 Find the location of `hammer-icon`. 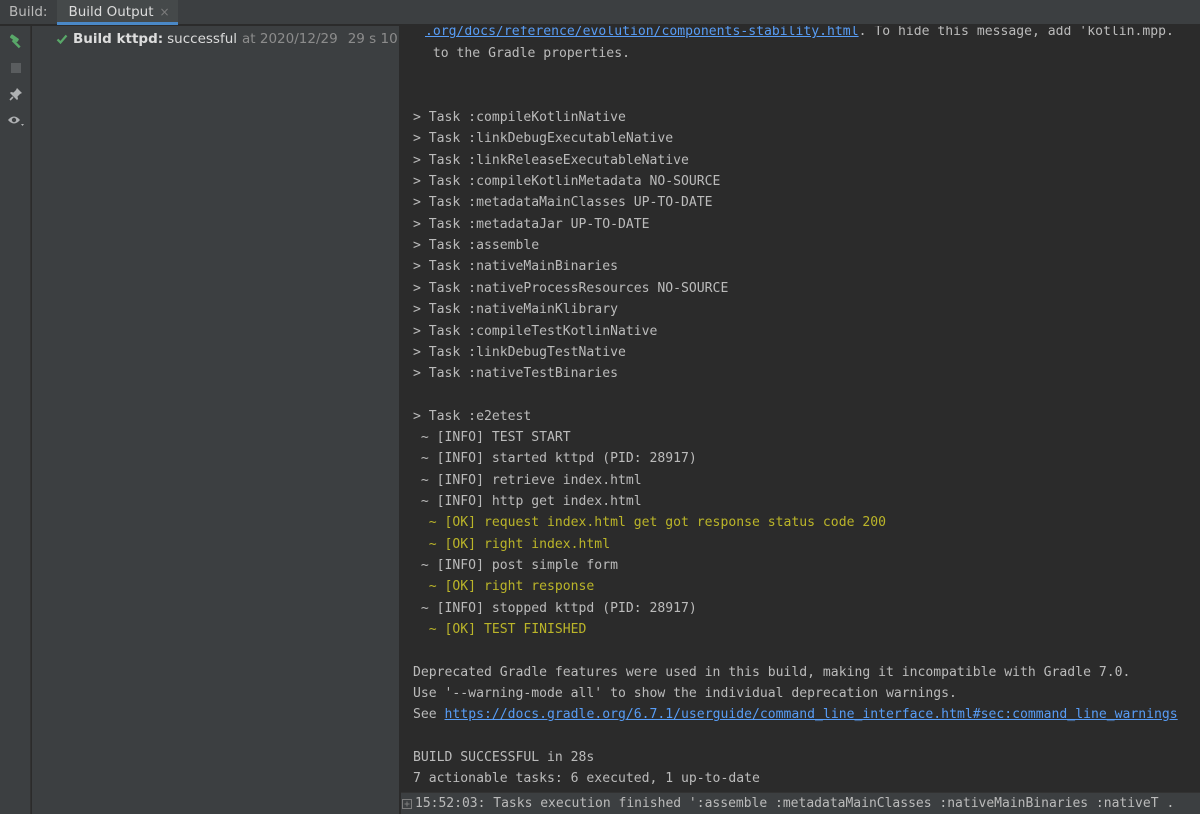

hammer-icon is located at coordinates (16, 42).